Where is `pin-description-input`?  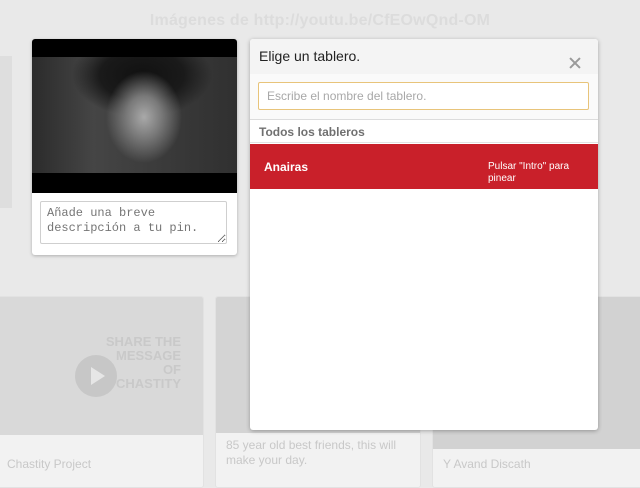 pin-description-input is located at coordinates (133, 222).